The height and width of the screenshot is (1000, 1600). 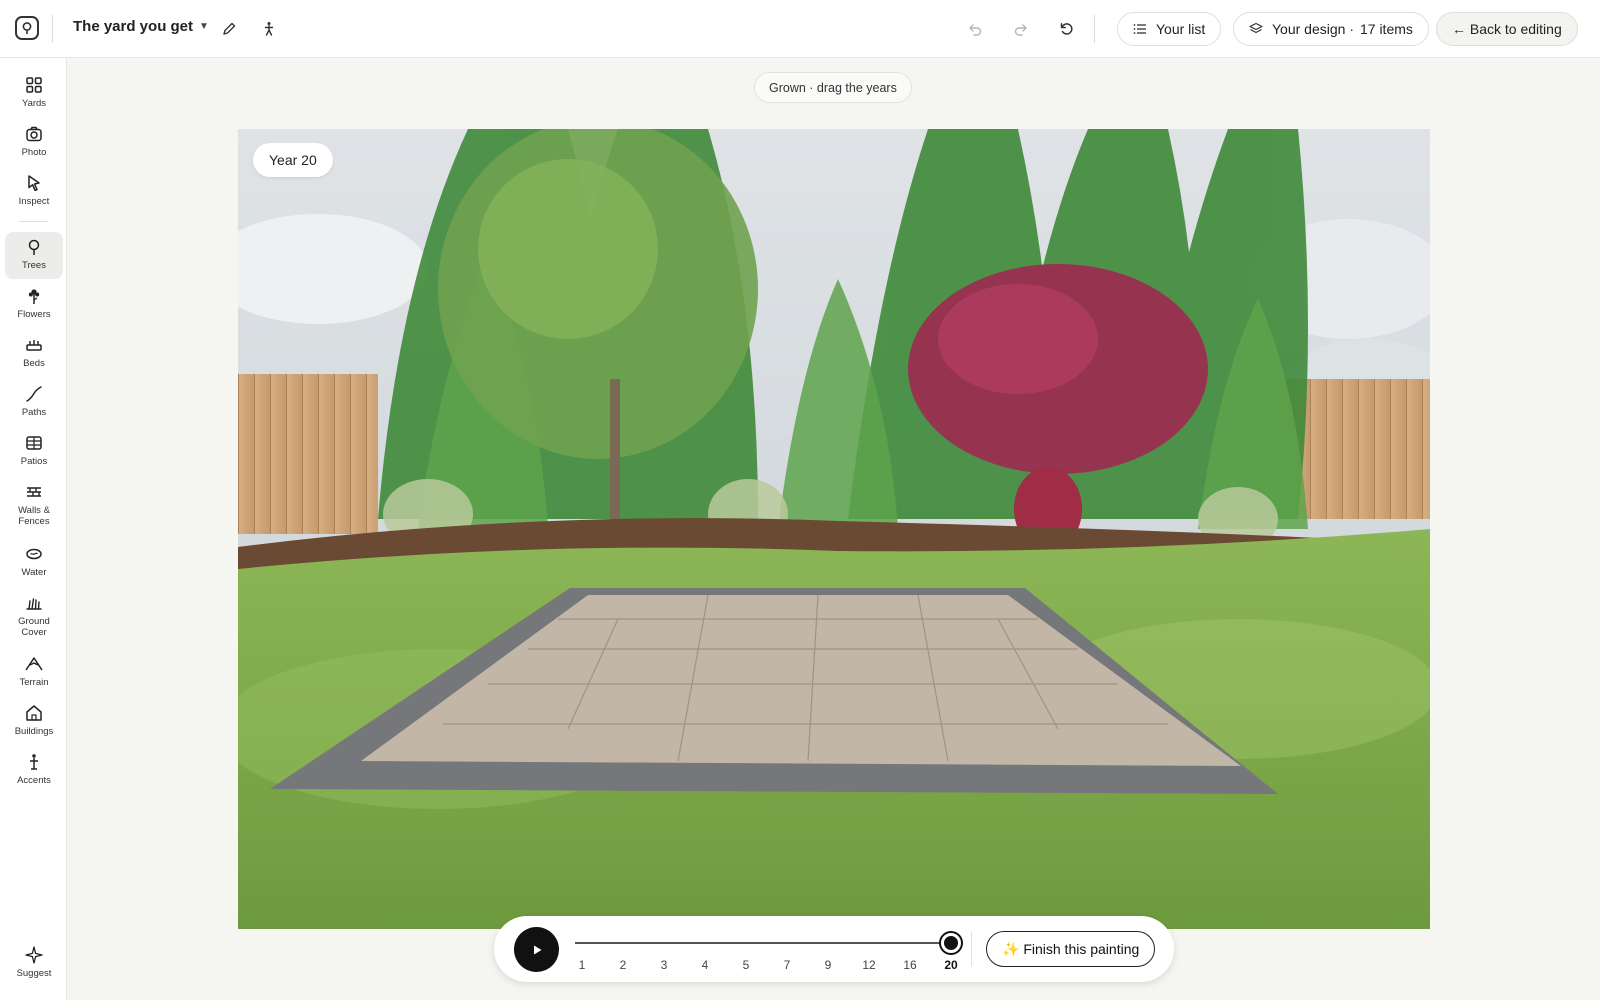 What do you see at coordinates (582, 965) in the screenshot?
I see `year-tick-1: 1` at bounding box center [582, 965].